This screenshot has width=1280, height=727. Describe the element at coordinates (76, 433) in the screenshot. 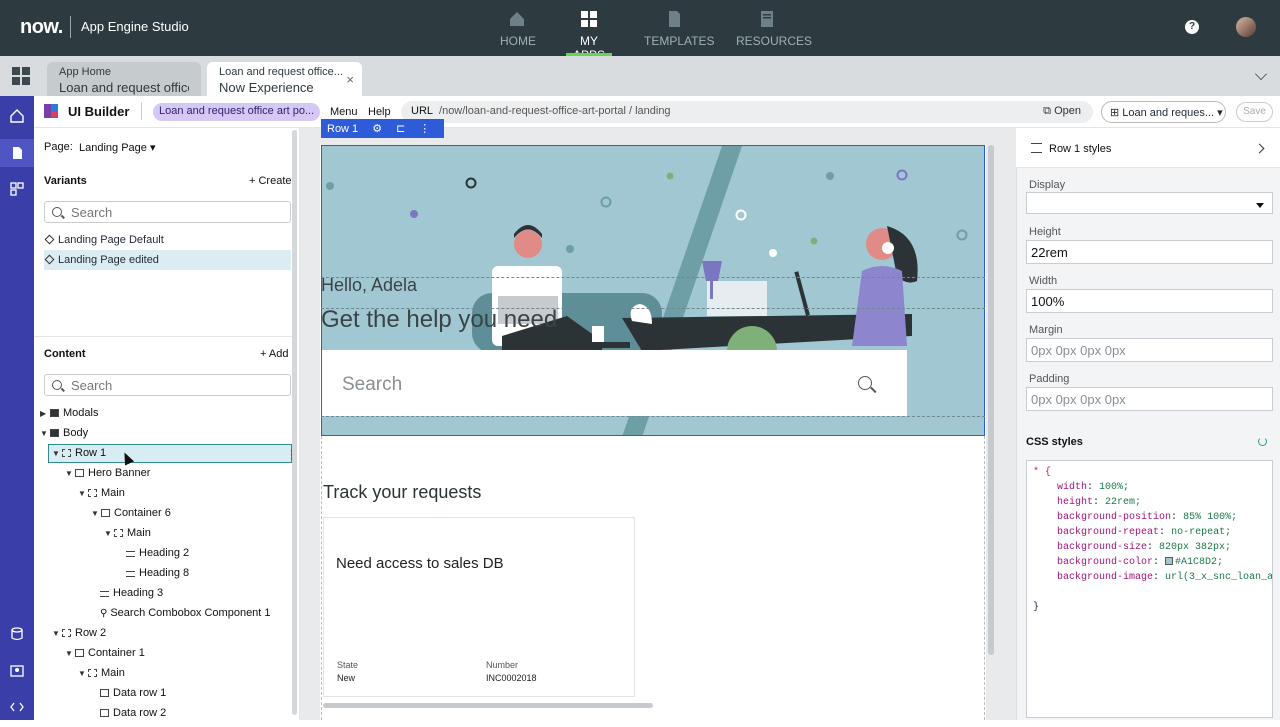

I see `tree-label: Body` at that location.